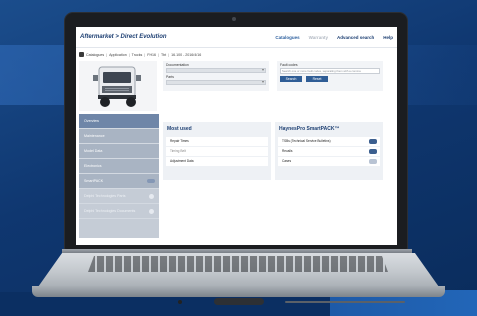 The image size is (477, 316). I want to click on sidebar-item-delphi-documents: Delphi Technologies Documents, so click(119, 211).